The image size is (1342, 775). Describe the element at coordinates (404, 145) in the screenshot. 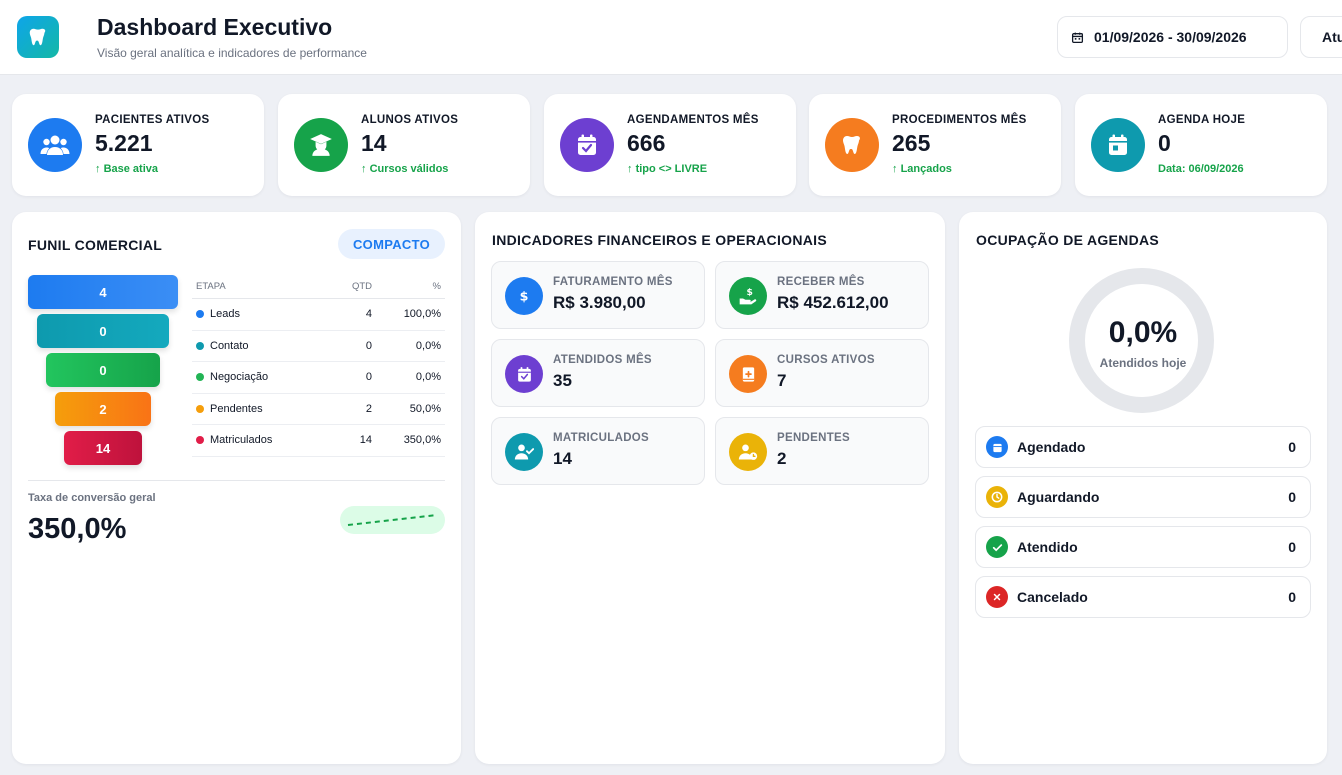

I see `kpi-card-alunos: ALUNOS ATIVOS 14 ↑ Cursos válidos` at that location.